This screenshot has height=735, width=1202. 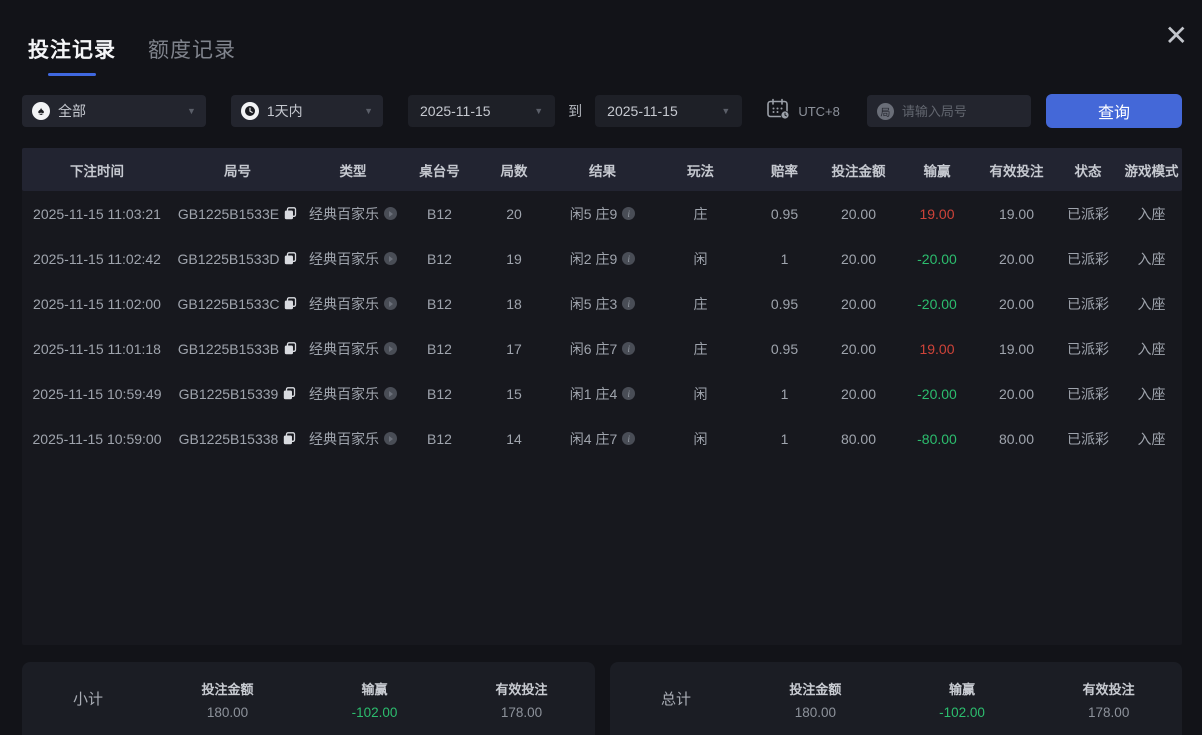 I want to click on timezone-indicator: UTC+8, so click(x=803, y=111).